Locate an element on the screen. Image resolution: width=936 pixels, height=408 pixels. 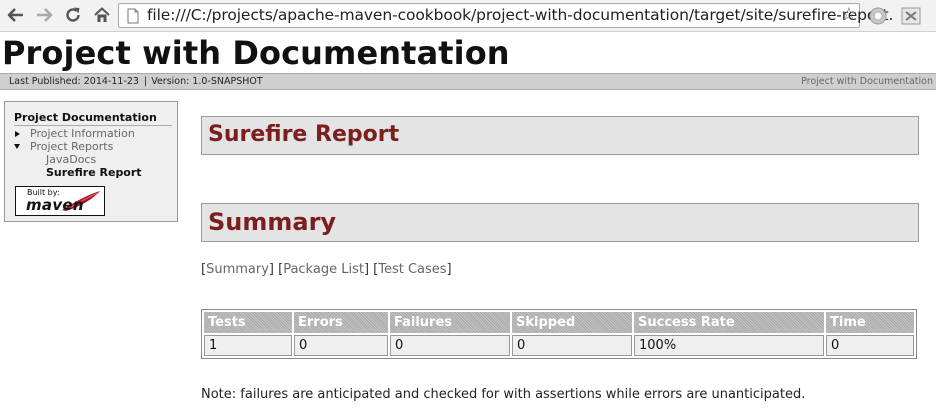
nav-item-project-reports: Project Reports is located at coordinates (71, 146).